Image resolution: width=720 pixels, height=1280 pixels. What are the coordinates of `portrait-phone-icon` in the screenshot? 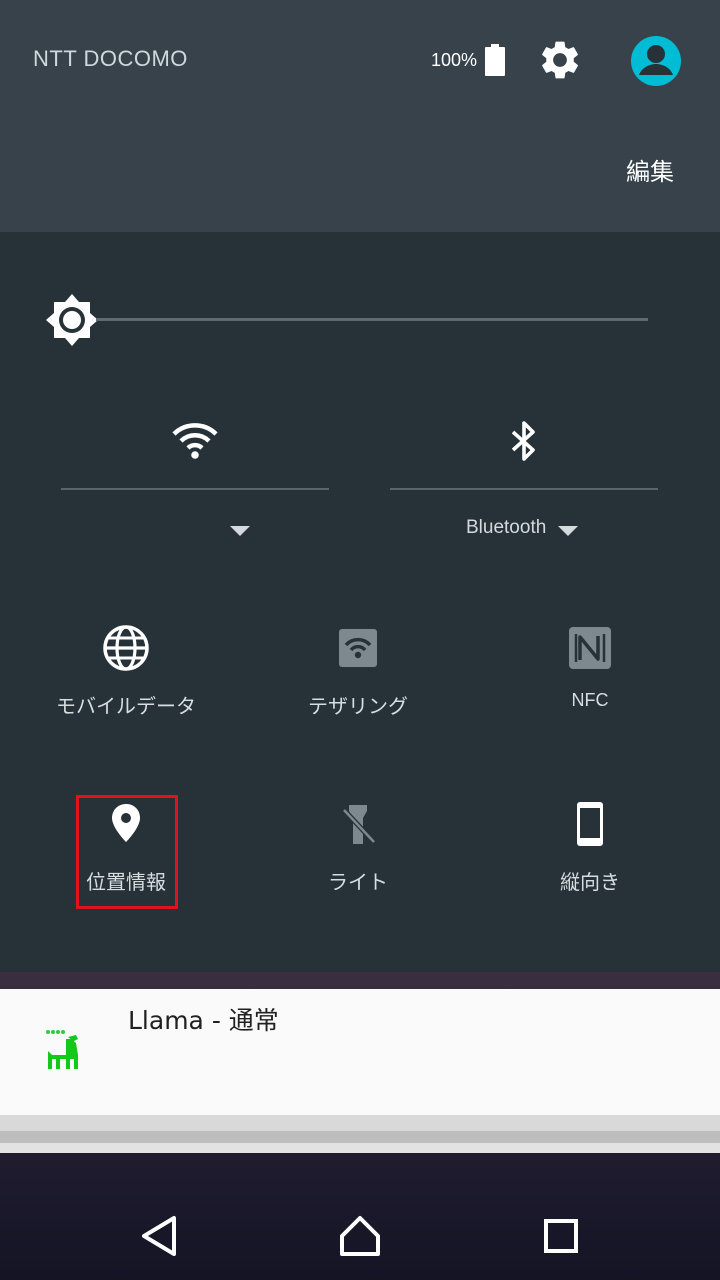 It's located at (590, 824).